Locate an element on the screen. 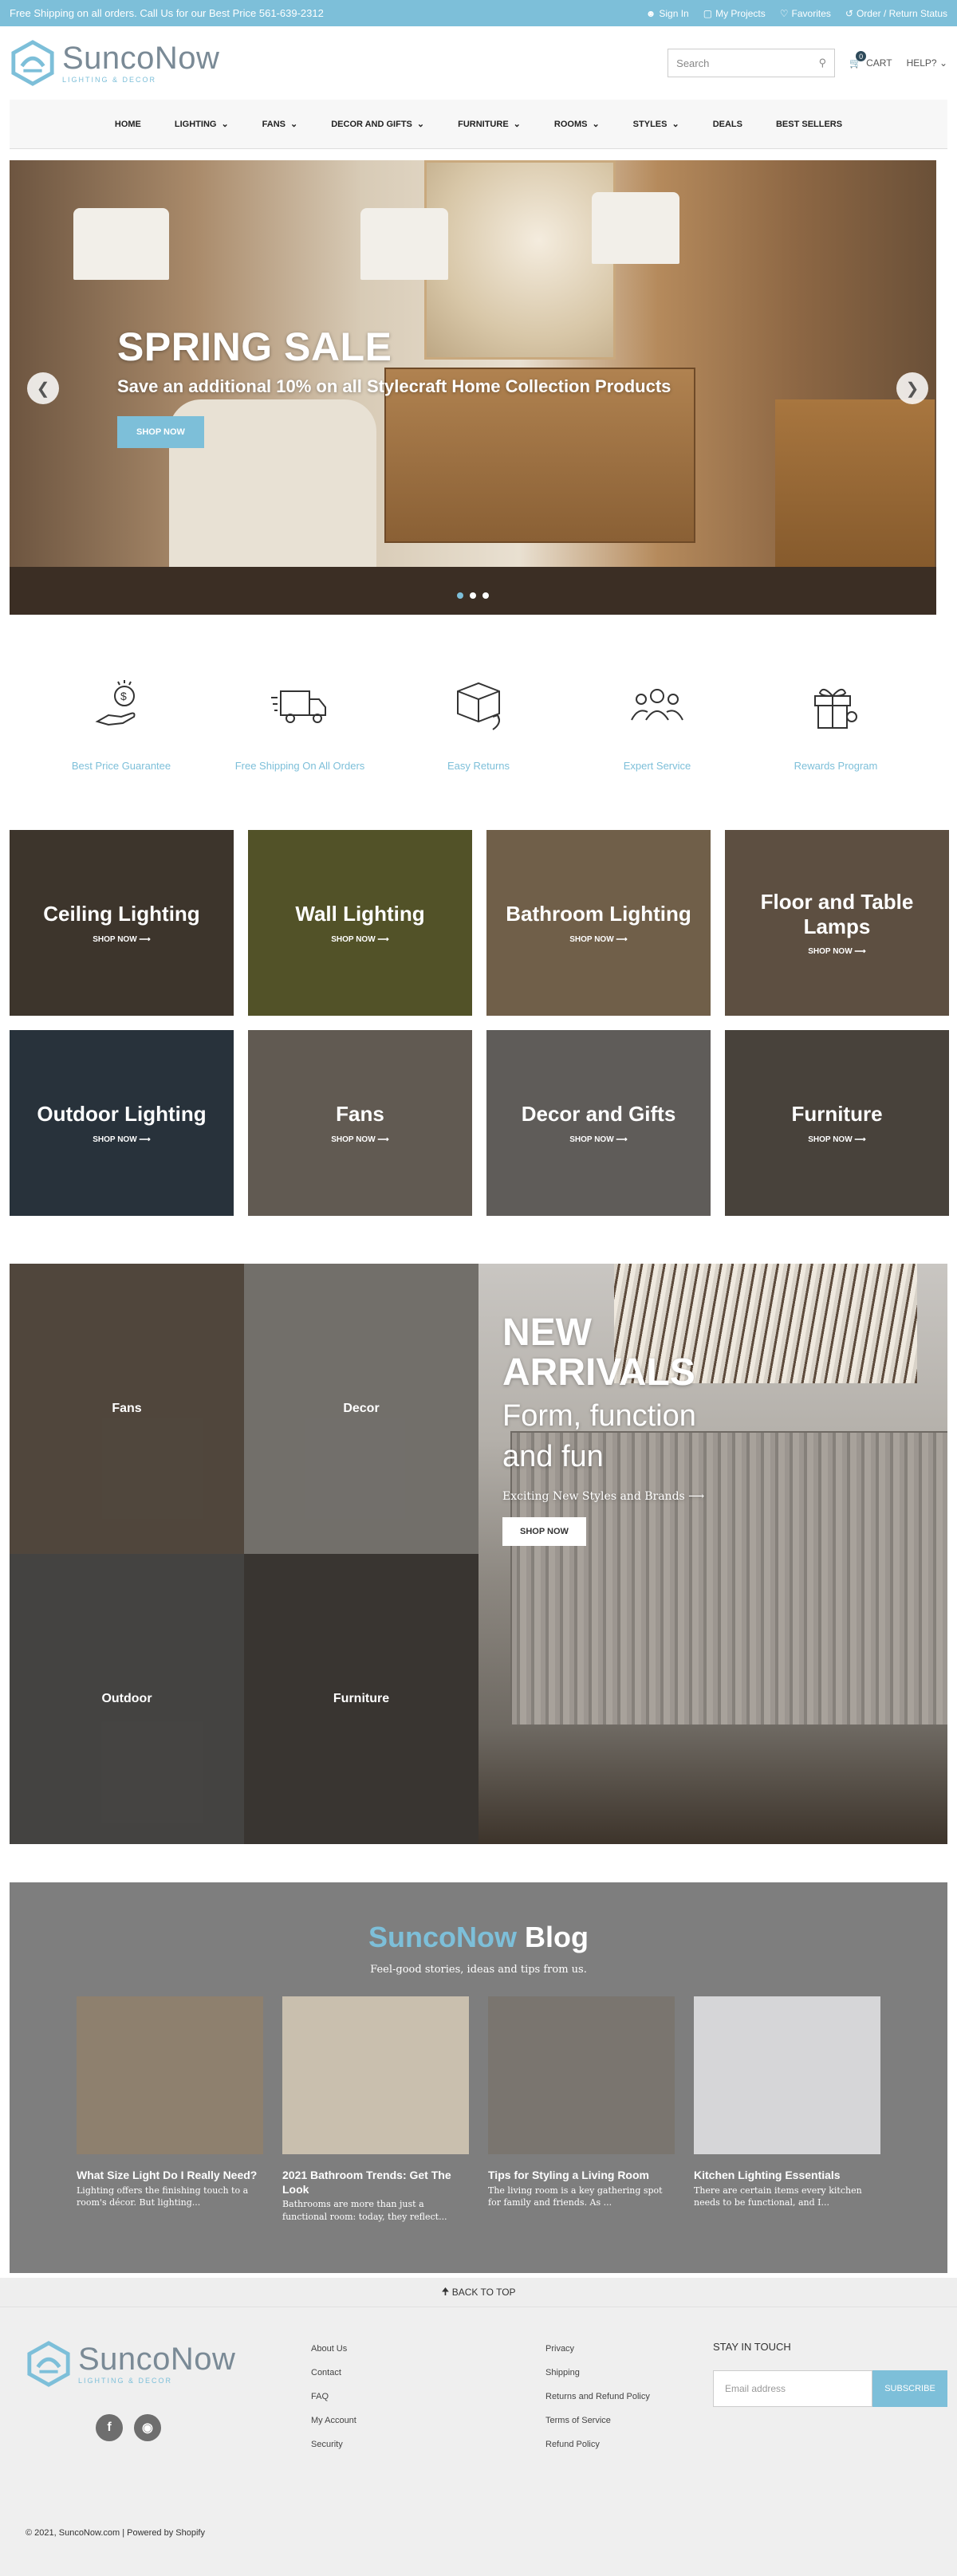  instagram-icon: ◉ is located at coordinates (148, 2428).